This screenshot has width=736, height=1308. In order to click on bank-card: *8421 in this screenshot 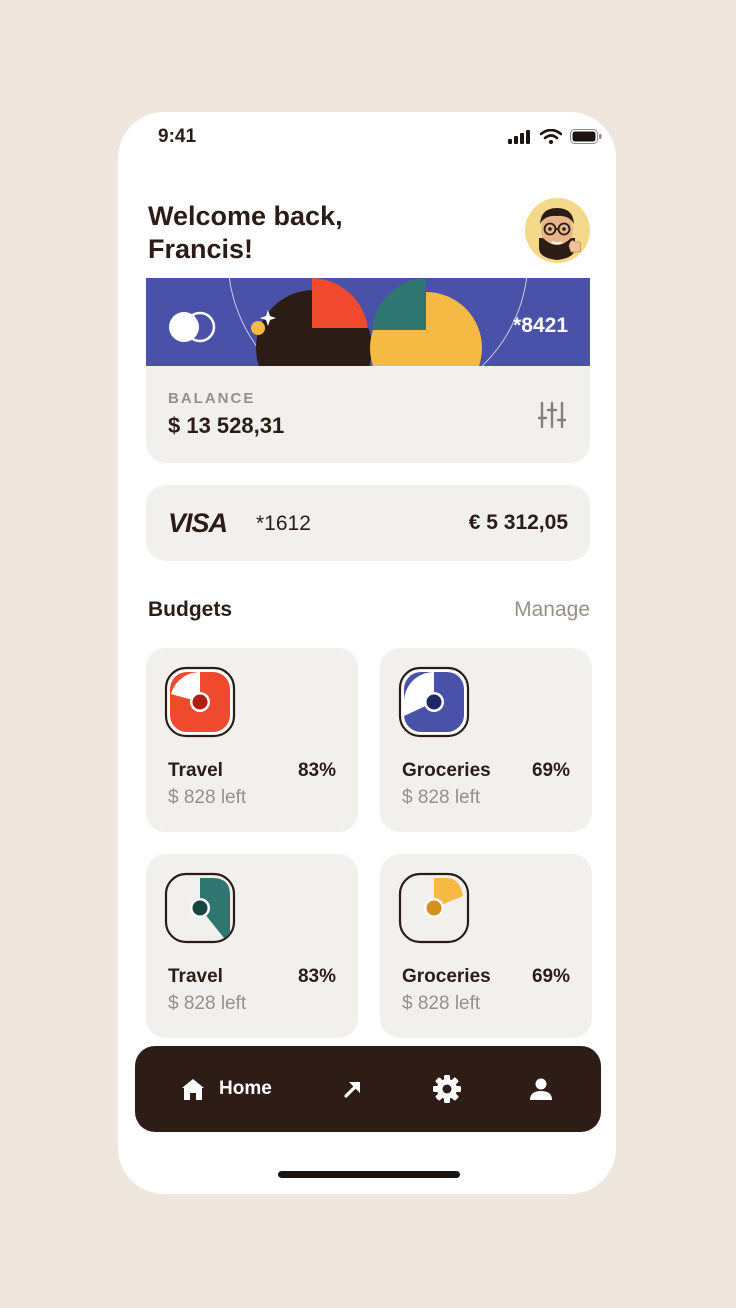, I will do `click(368, 322)`.